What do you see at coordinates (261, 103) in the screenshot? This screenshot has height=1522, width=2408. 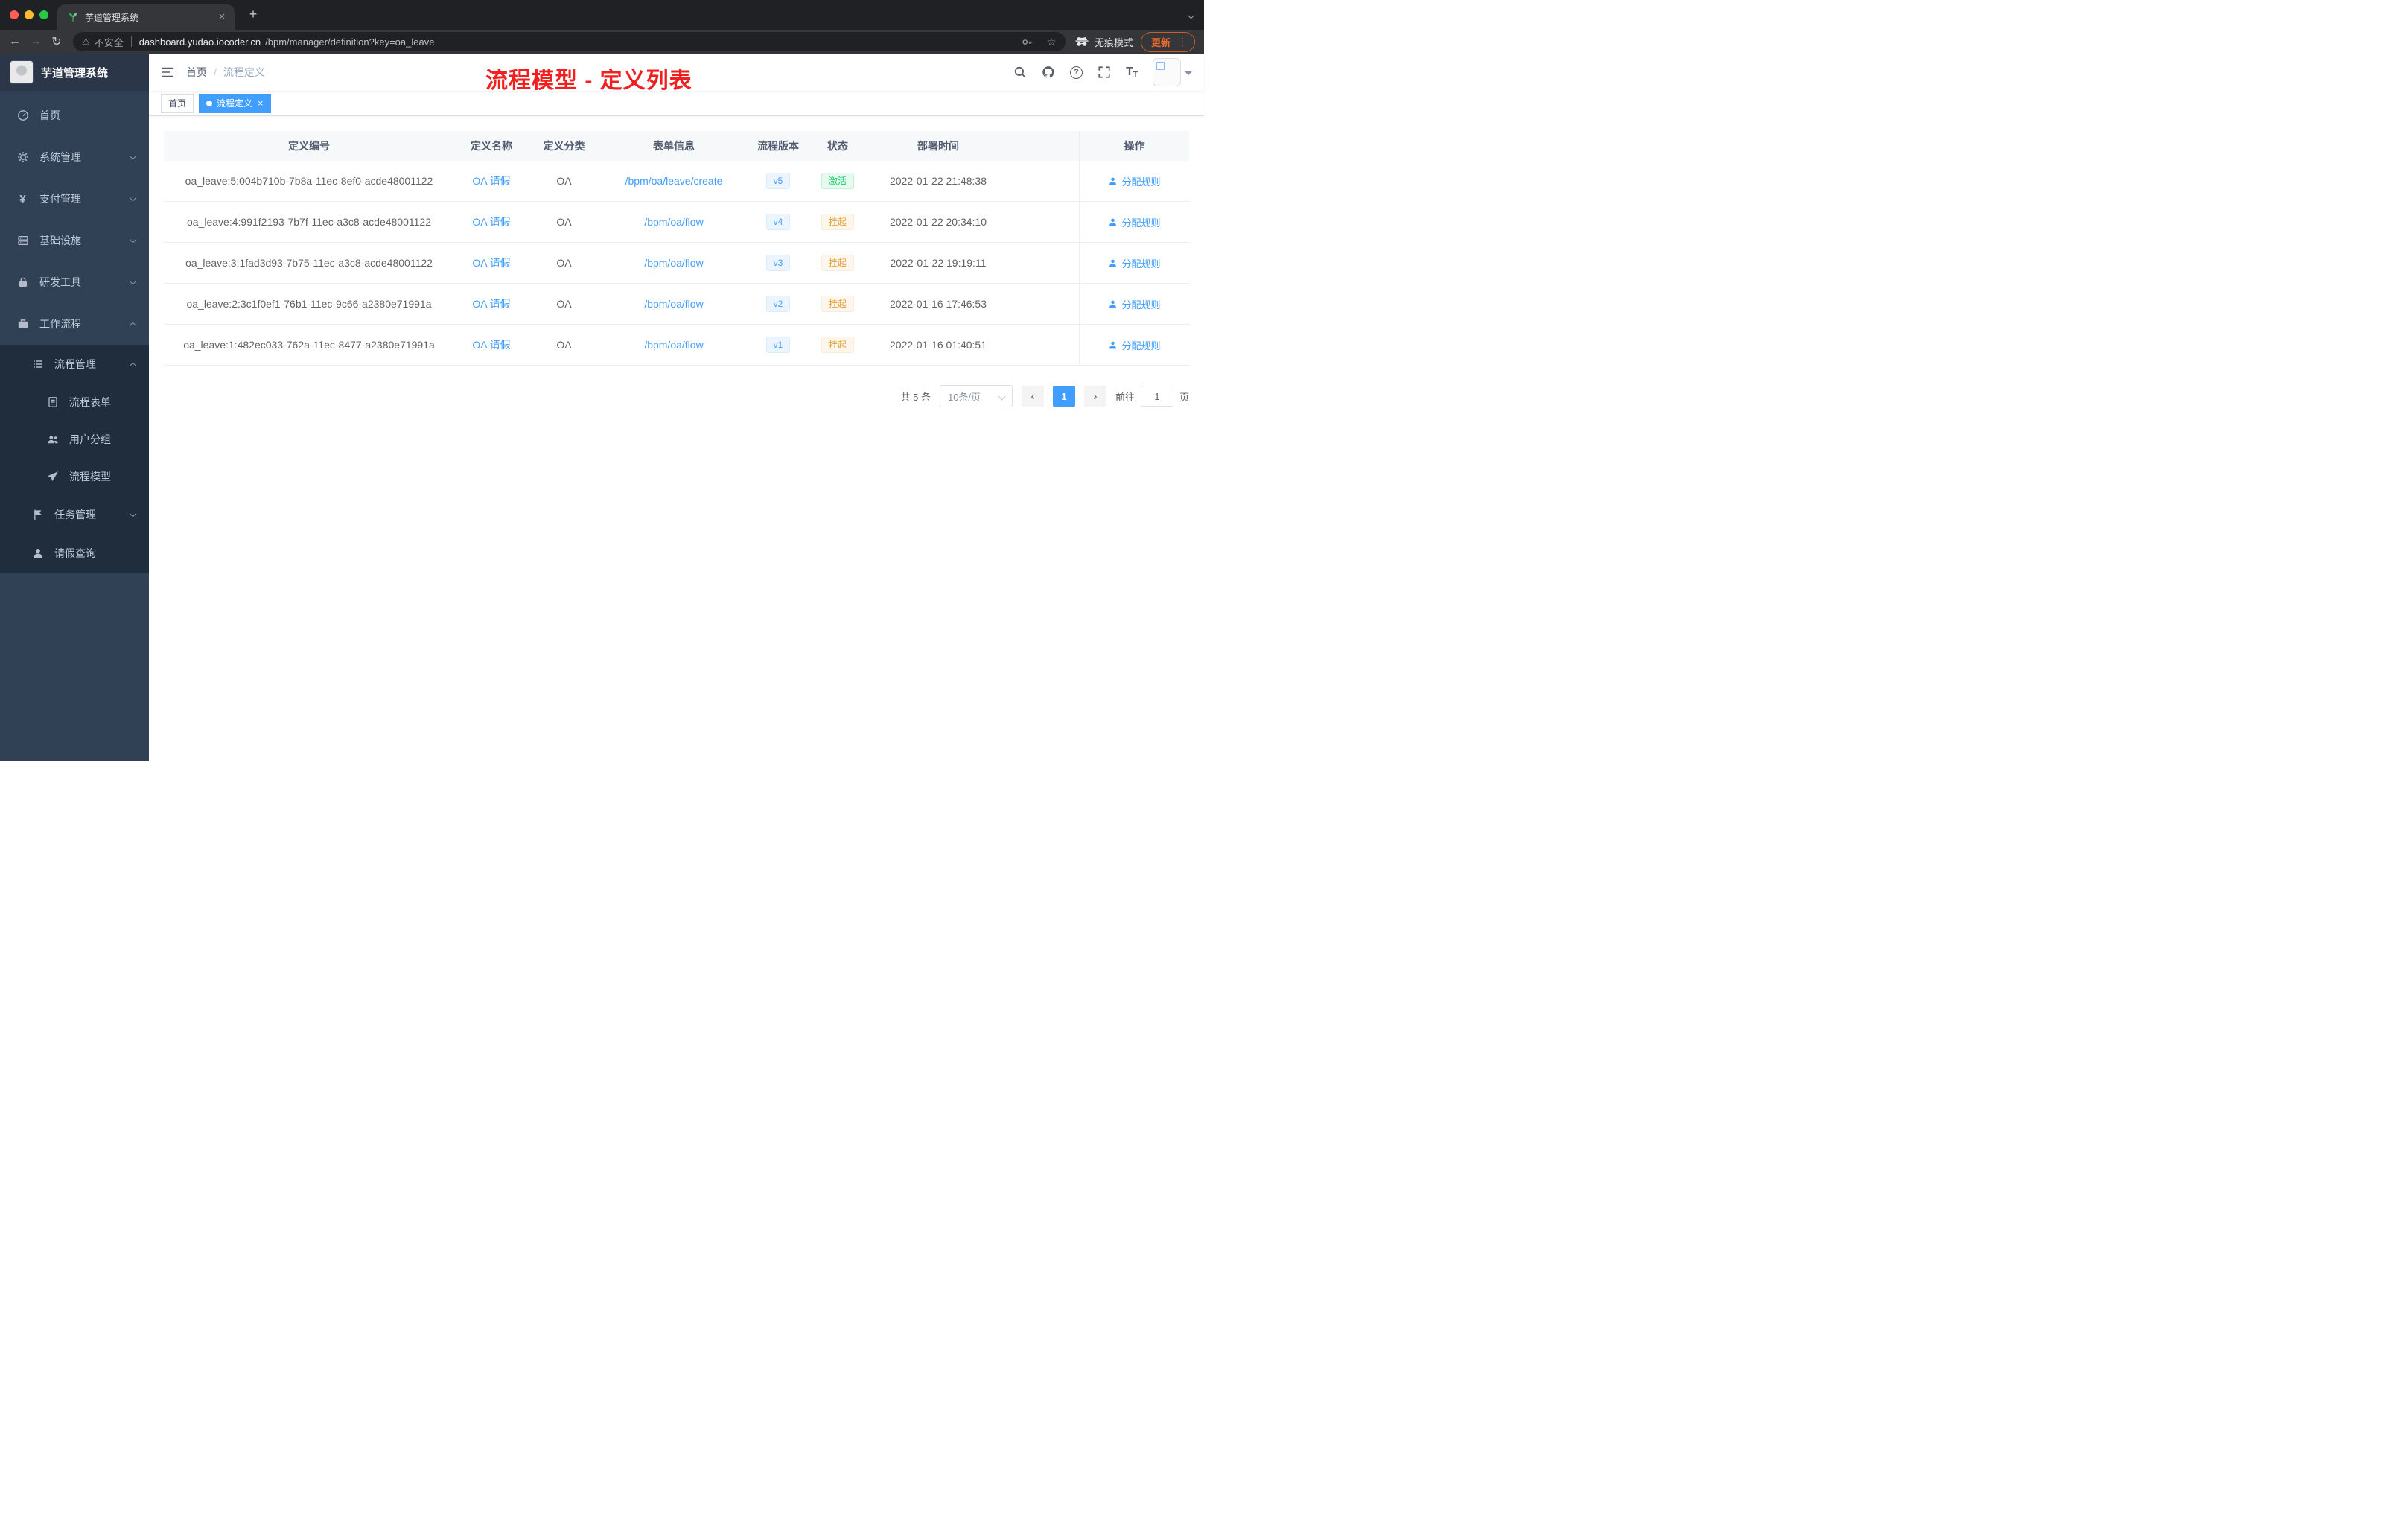 I see `tag-close-icon: ×` at bounding box center [261, 103].